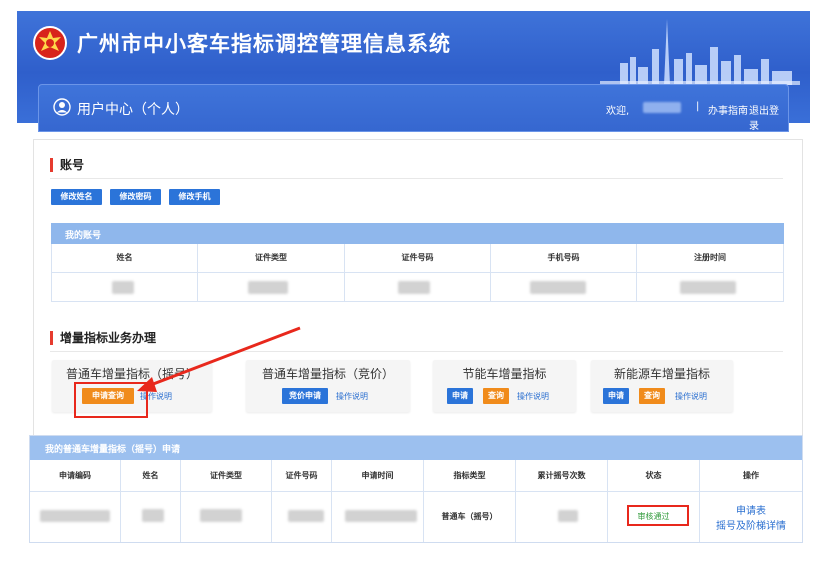  I want to click on status-highlight, so click(658, 515).